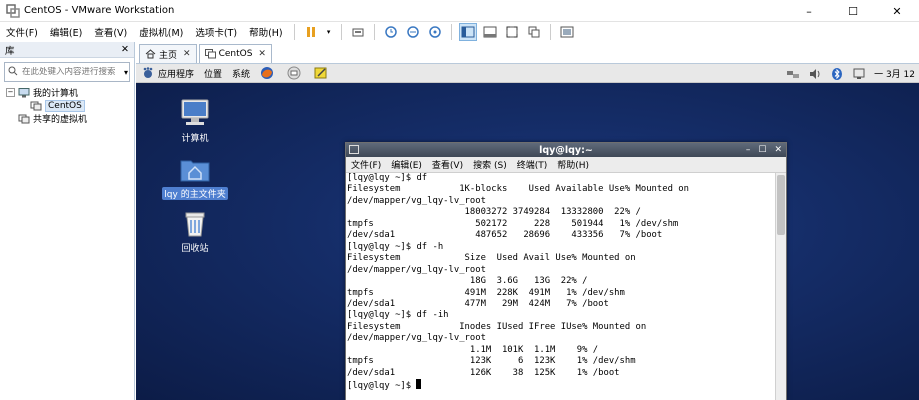  Describe the element at coordinates (167, 73) in the screenshot. I see `applications-menu: 应用程序` at that location.